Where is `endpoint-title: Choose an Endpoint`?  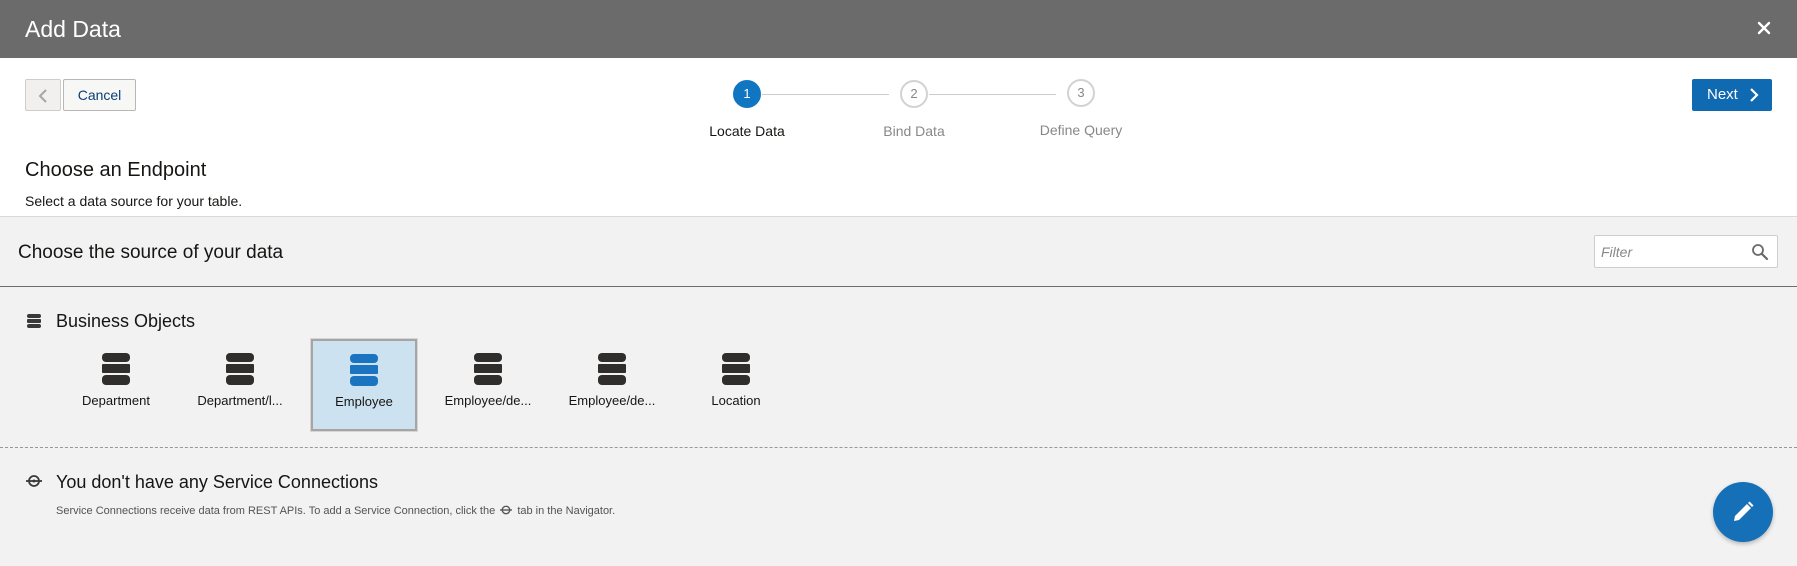
endpoint-title: Choose an Endpoint is located at coordinates (116, 170).